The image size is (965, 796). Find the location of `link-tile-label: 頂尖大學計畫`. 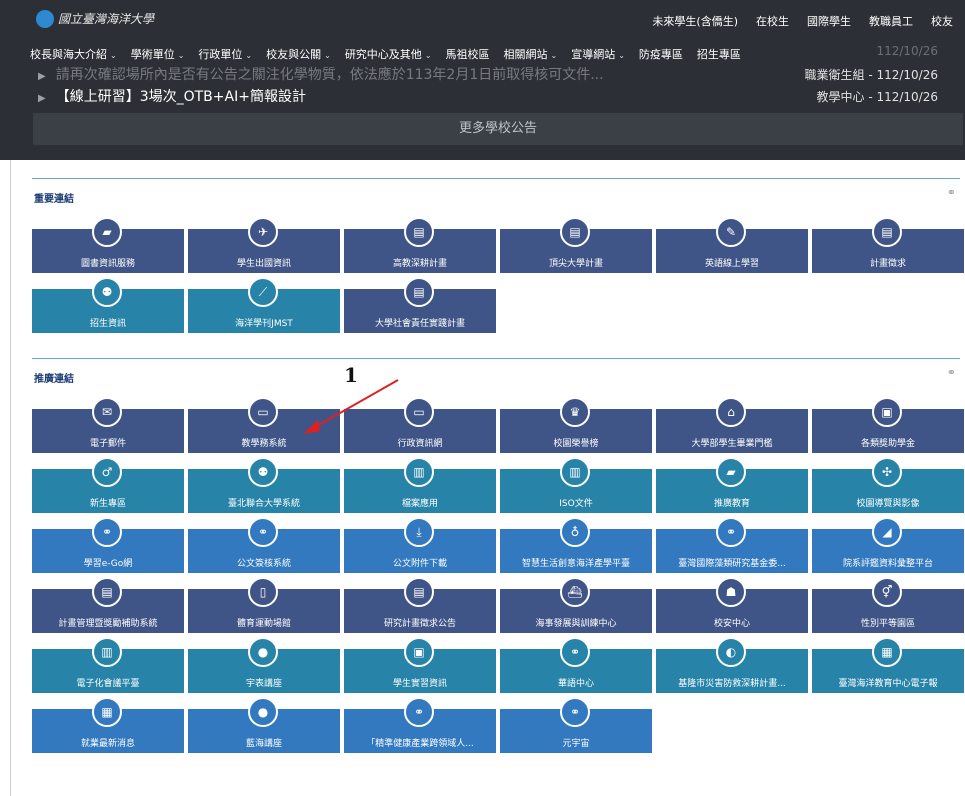

link-tile-label: 頂尖大學計畫 is located at coordinates (575, 264).